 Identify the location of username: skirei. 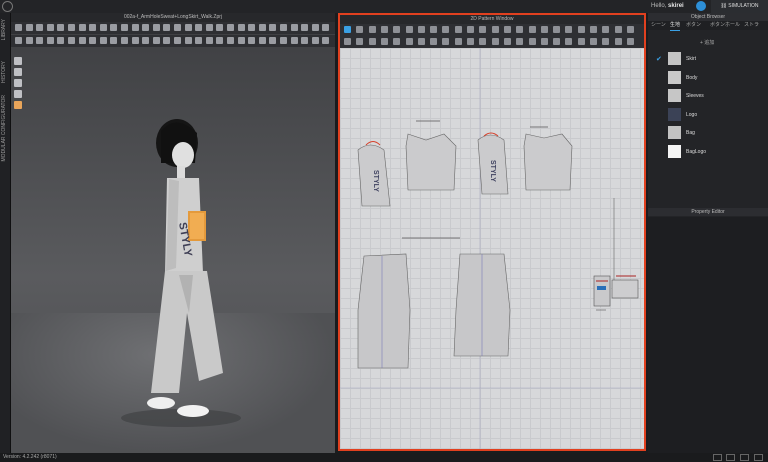
(676, 6).